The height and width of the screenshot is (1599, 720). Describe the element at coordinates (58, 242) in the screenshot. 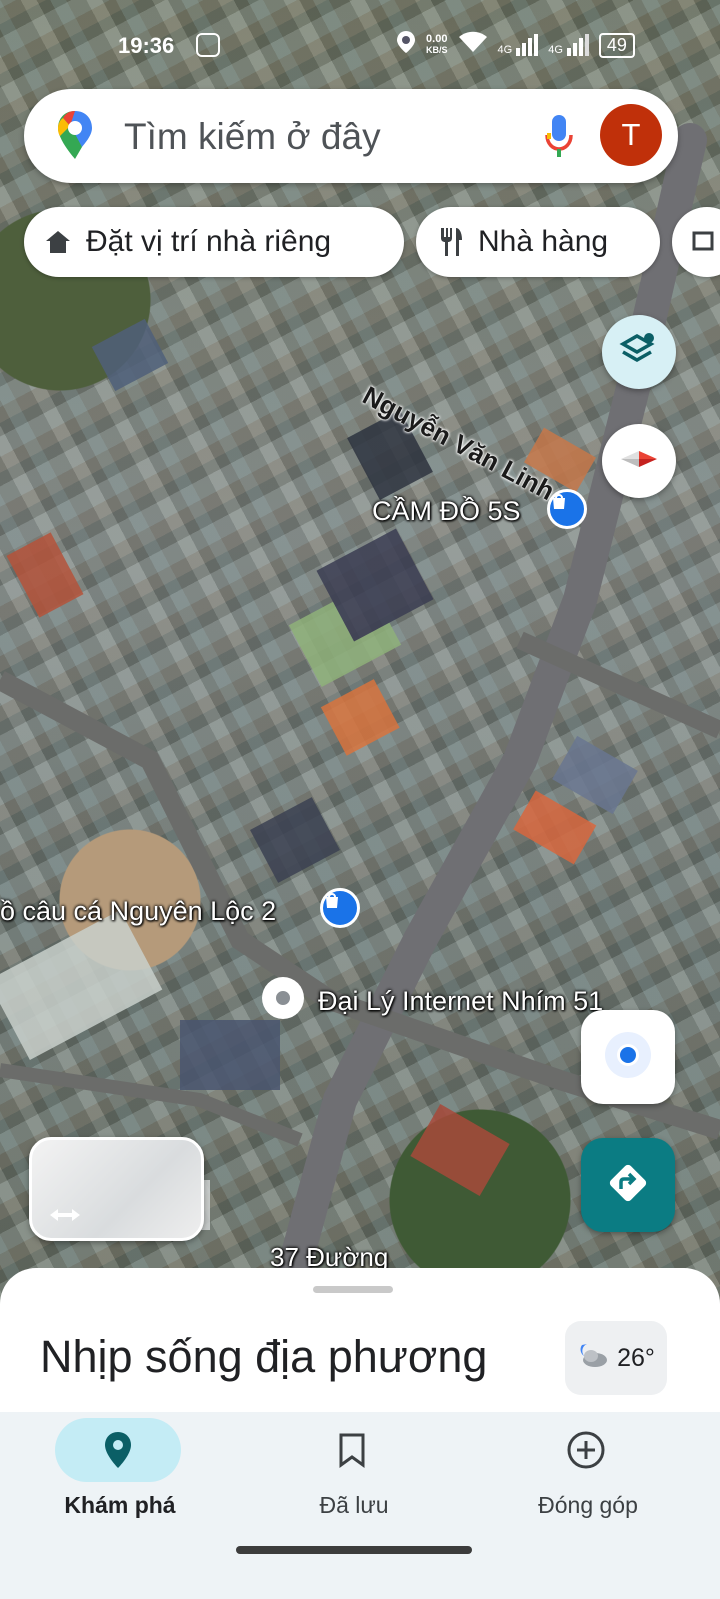

I see `home-icon` at that location.